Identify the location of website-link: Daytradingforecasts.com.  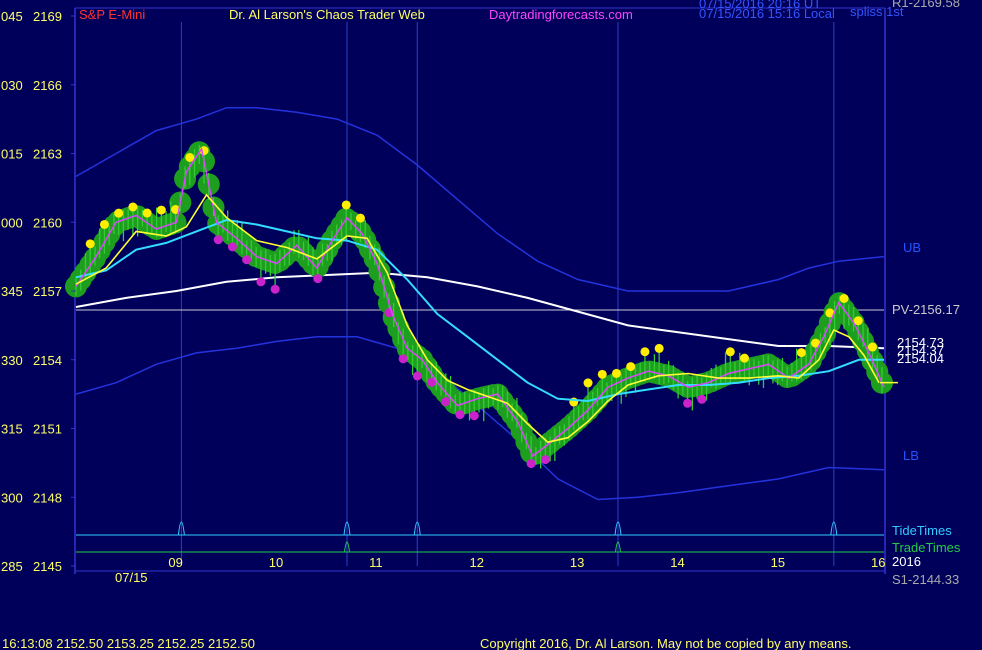
(561, 14).